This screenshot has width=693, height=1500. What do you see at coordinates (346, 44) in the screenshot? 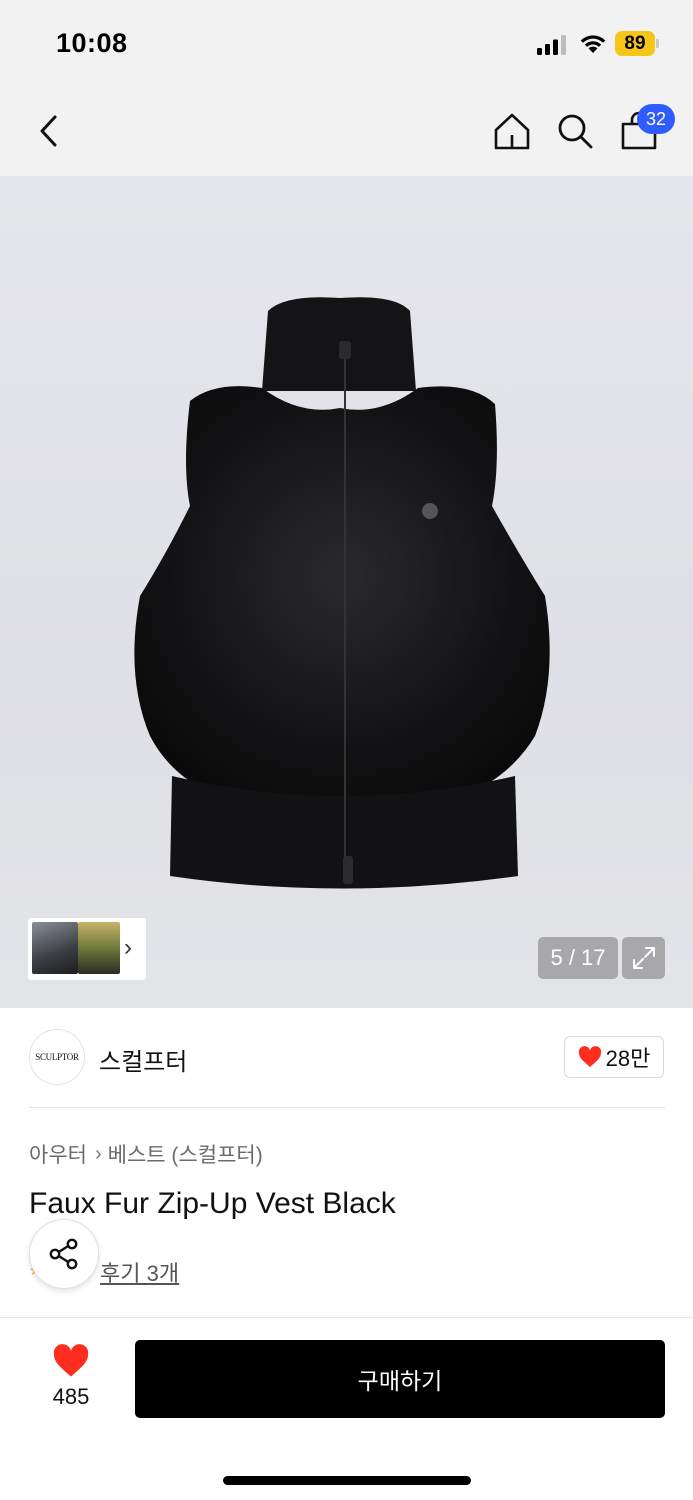
I see `status-bar: 10:08 89` at bounding box center [346, 44].